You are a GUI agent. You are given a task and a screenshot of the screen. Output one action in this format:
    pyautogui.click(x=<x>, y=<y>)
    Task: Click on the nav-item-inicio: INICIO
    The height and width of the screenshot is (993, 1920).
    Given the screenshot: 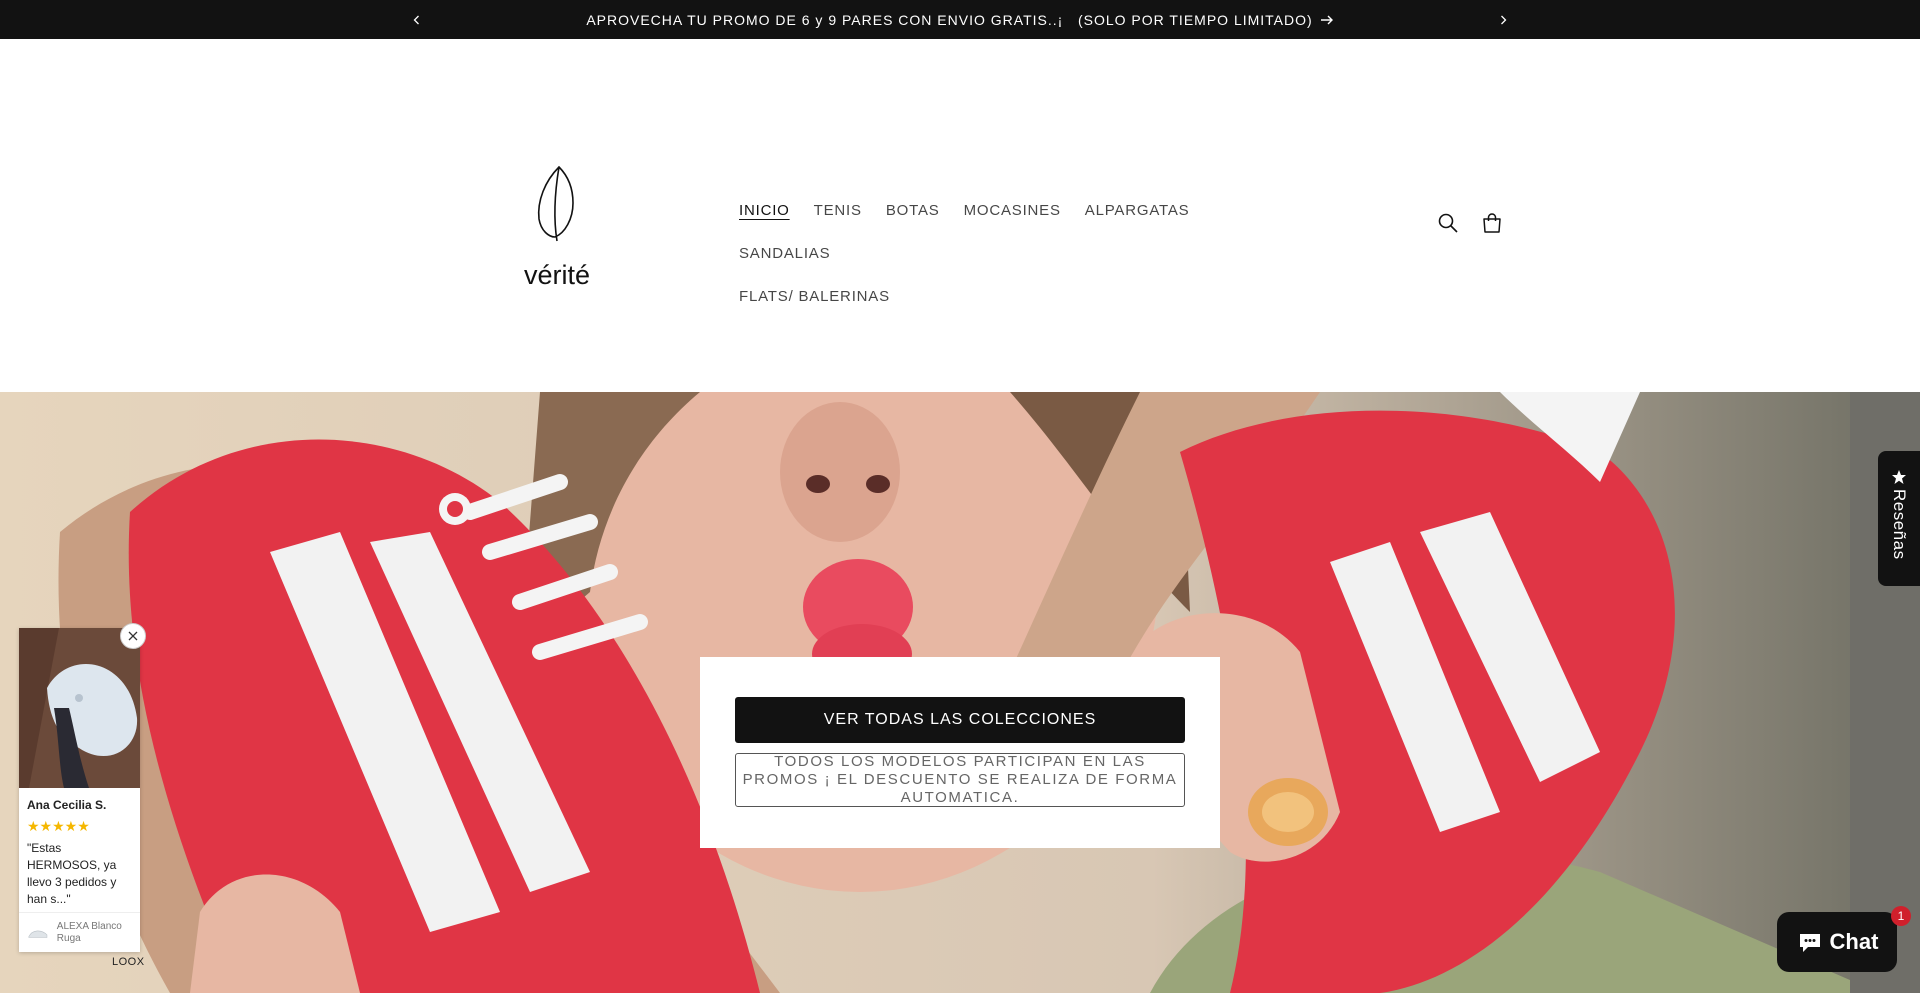 What is the action you would take?
    pyautogui.click(x=764, y=210)
    